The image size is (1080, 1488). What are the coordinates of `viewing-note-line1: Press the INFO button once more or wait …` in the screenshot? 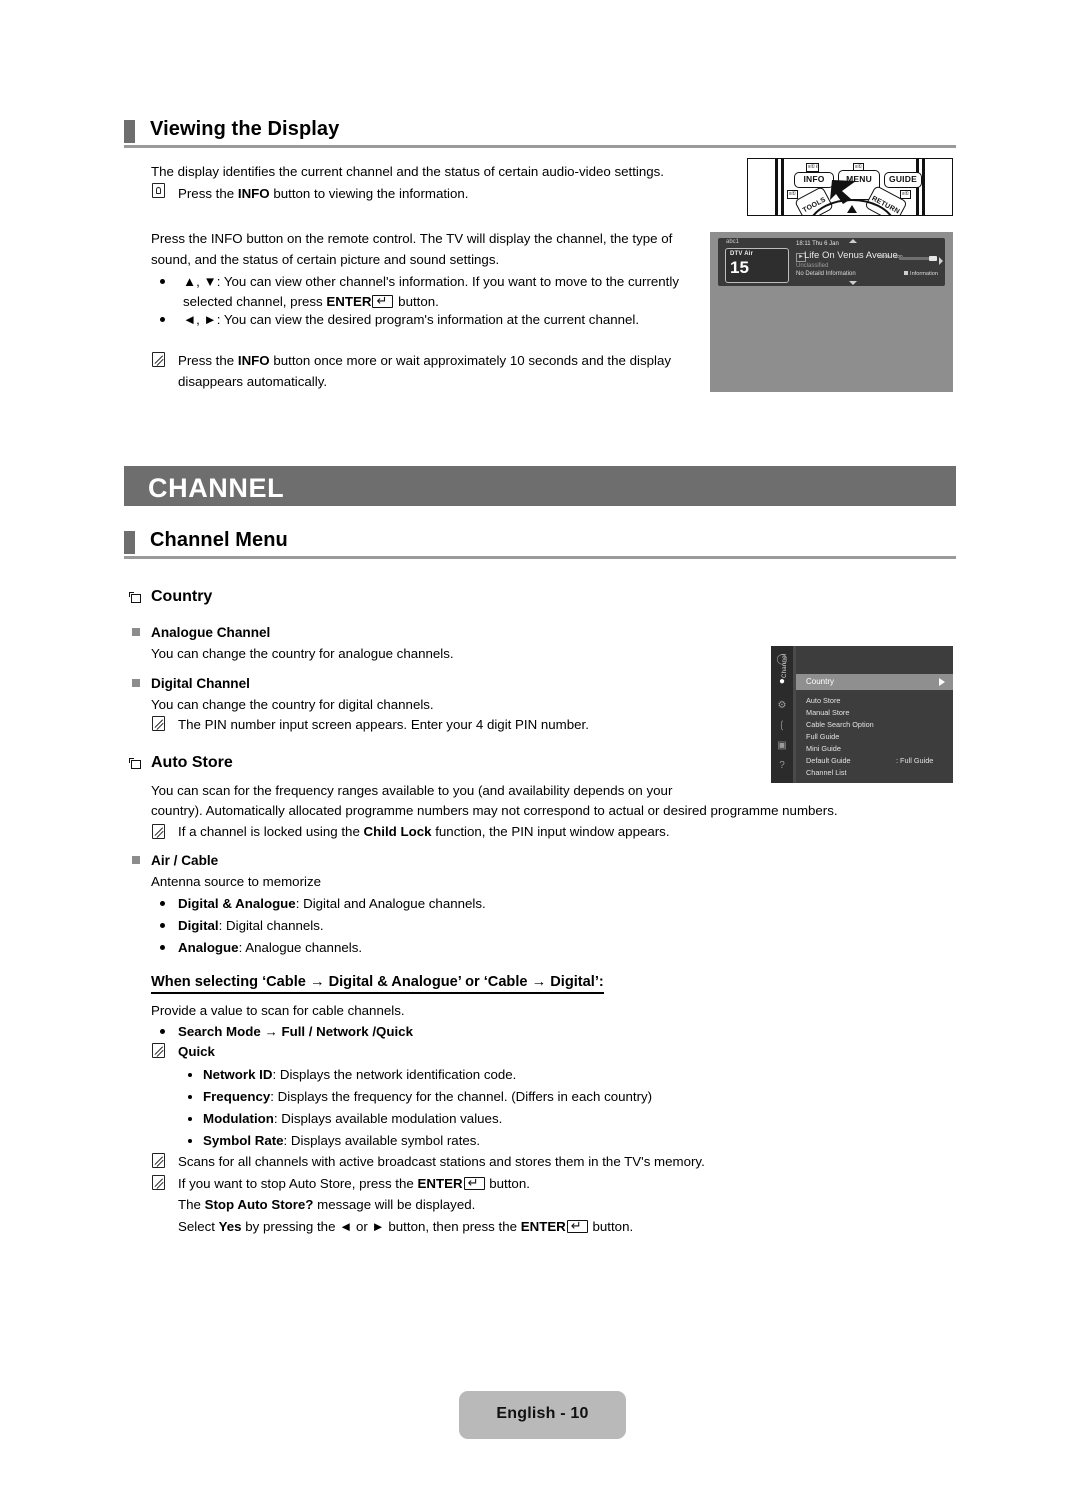 It's located at (424, 360).